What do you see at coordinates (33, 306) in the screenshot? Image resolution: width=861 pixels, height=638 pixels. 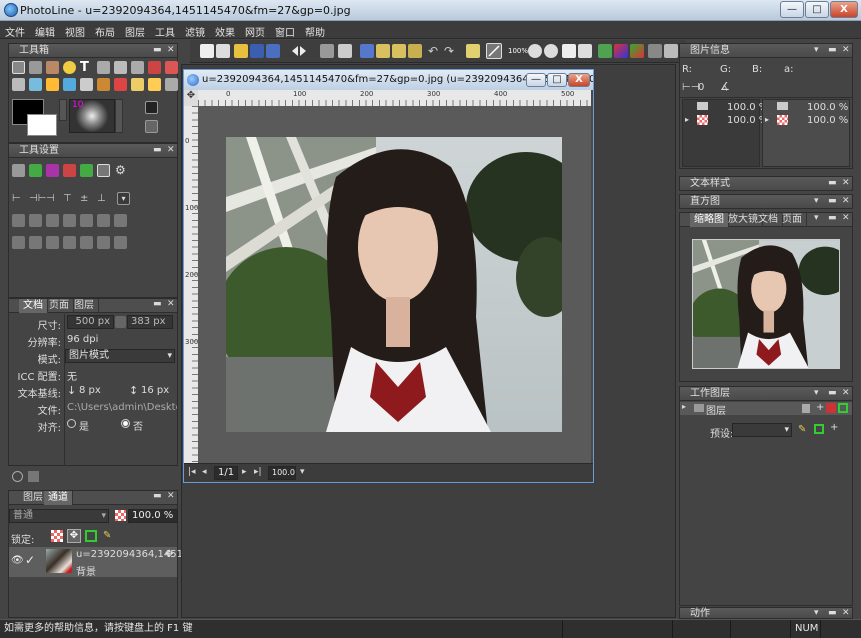 I see `tab-document: 文档` at bounding box center [33, 306].